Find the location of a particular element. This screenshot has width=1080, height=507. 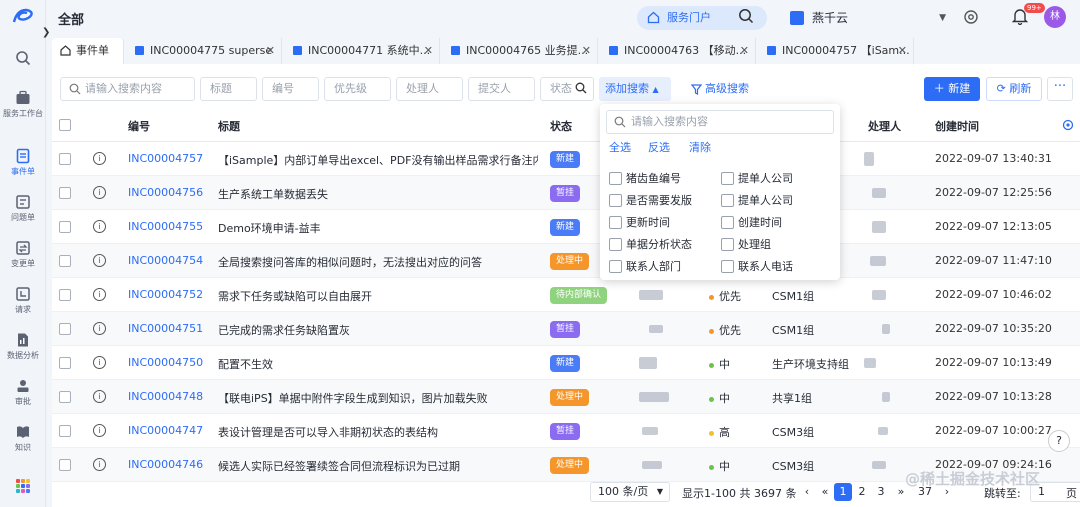

filter-number: 编号 is located at coordinates (290, 89).